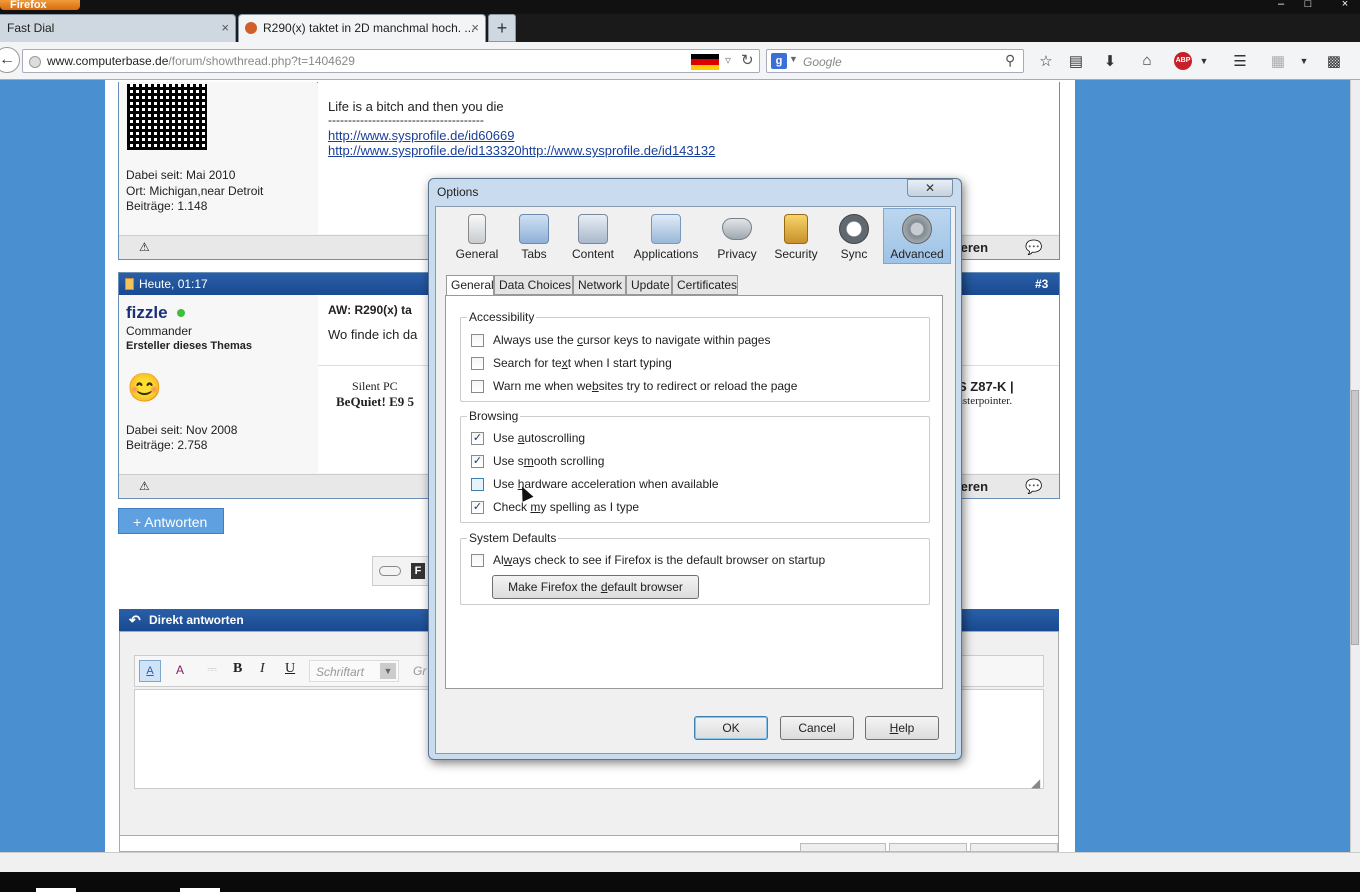 This screenshot has width=1360, height=892. Describe the element at coordinates (902, 728) in the screenshot. I see `help-button: Help` at that location.